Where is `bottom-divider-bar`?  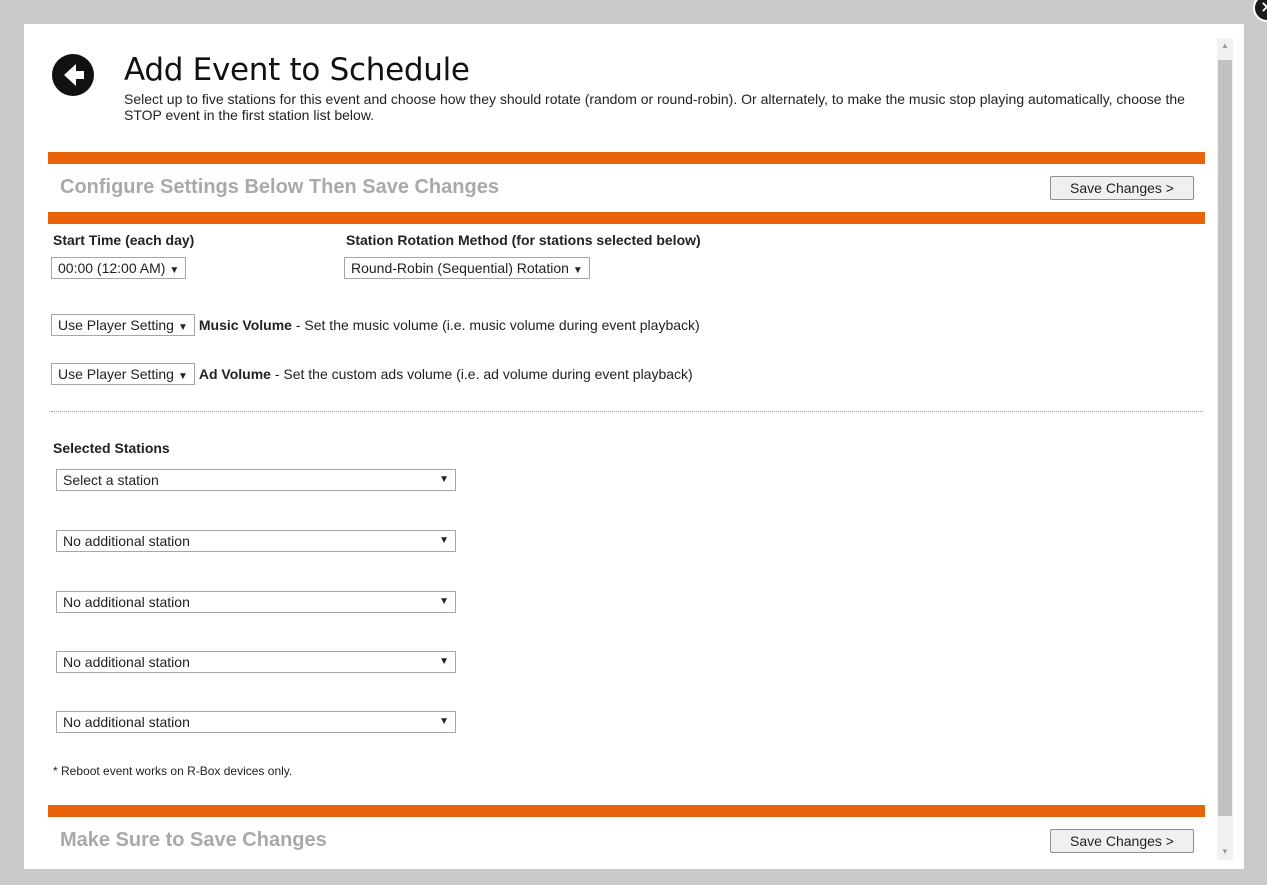 bottom-divider-bar is located at coordinates (626, 811).